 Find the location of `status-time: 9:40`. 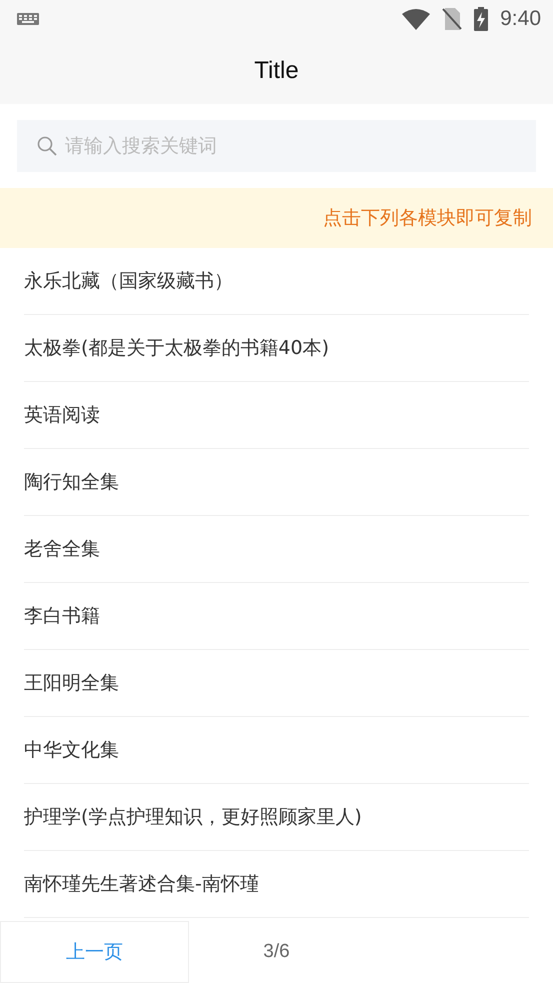

status-time: 9:40 is located at coordinates (520, 19).